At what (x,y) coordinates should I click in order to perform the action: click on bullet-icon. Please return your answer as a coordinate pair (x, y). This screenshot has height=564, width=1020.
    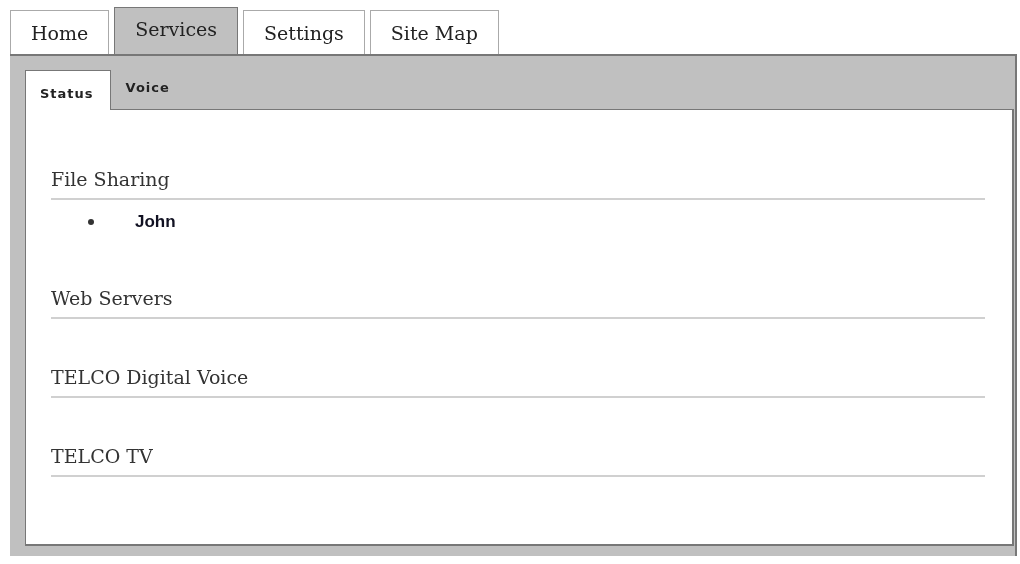
    Looking at the image, I should click on (91, 222).